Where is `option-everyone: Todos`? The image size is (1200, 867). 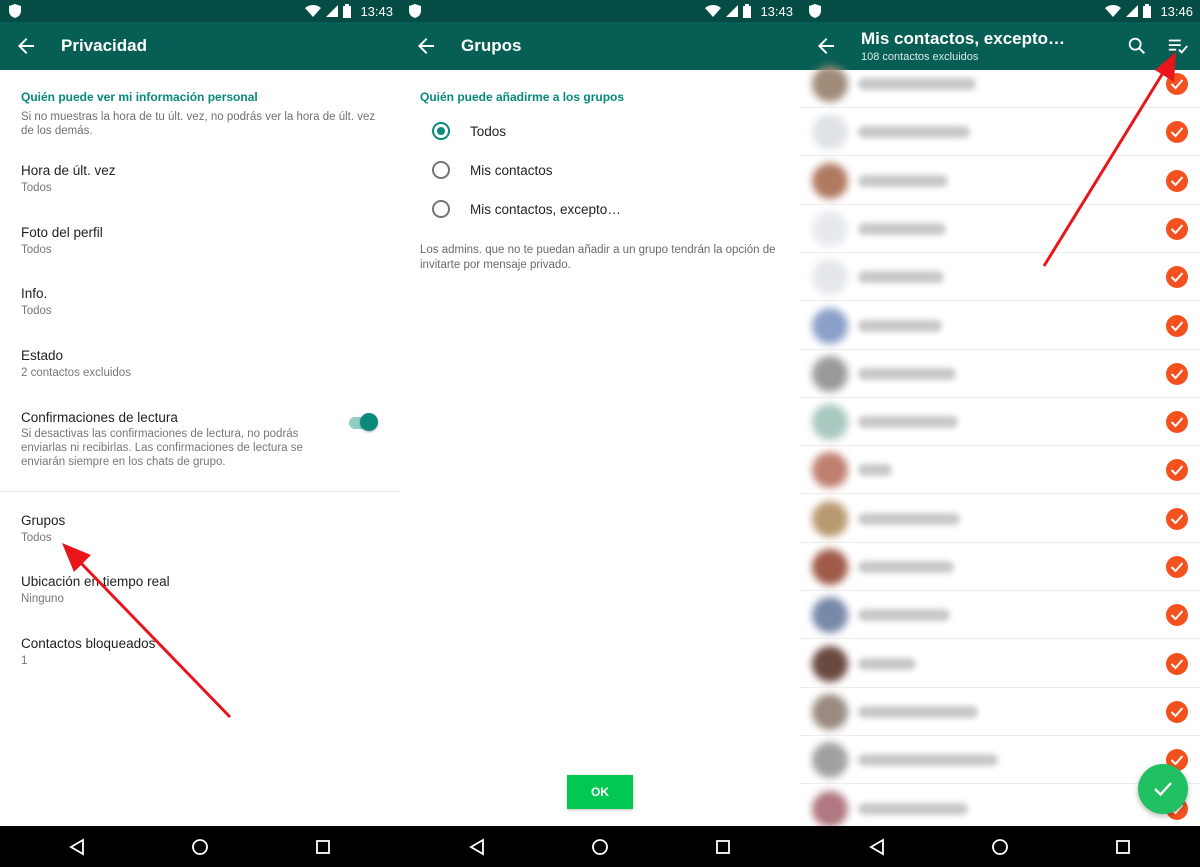 option-everyone: Todos is located at coordinates (469, 131).